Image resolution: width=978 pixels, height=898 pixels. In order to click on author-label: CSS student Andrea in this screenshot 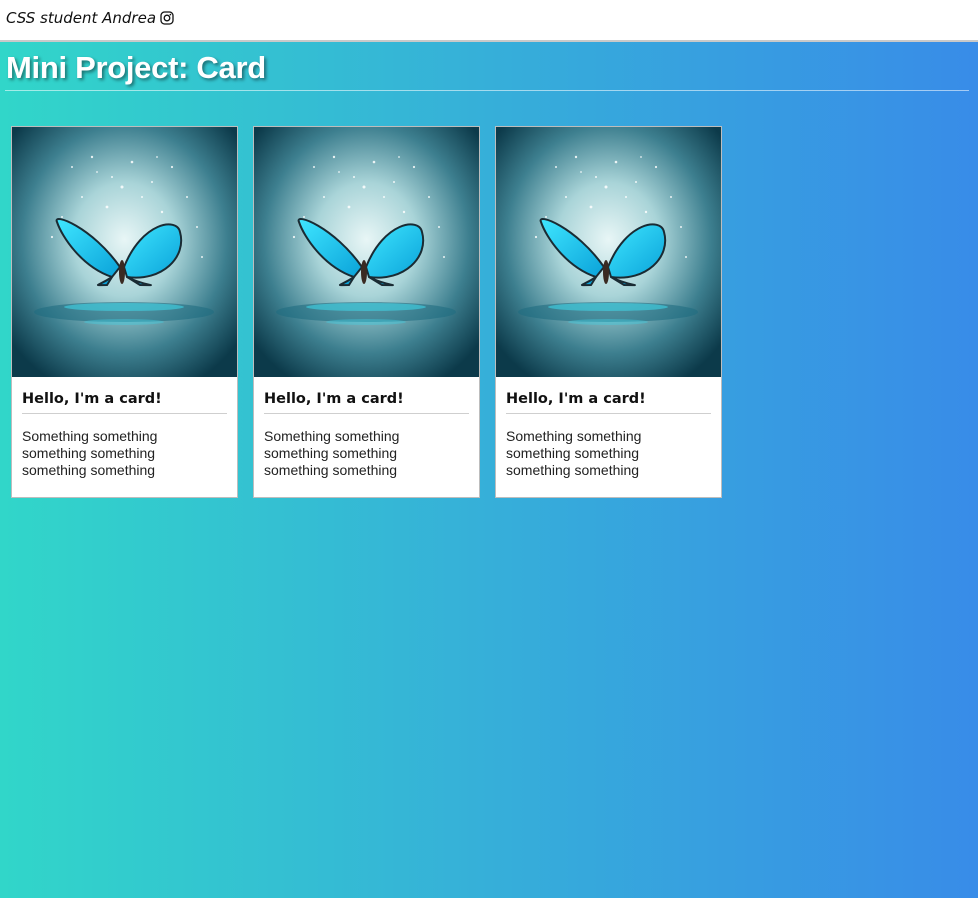, I will do `click(81, 18)`.